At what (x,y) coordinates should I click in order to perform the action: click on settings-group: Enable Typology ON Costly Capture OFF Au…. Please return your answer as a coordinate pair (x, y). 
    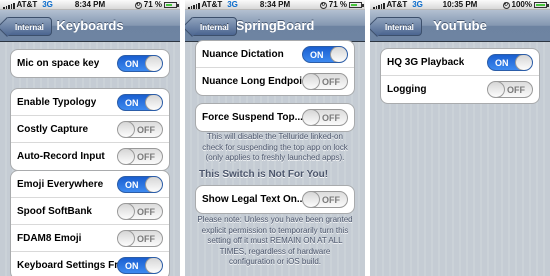
    Looking at the image, I should click on (90, 129).